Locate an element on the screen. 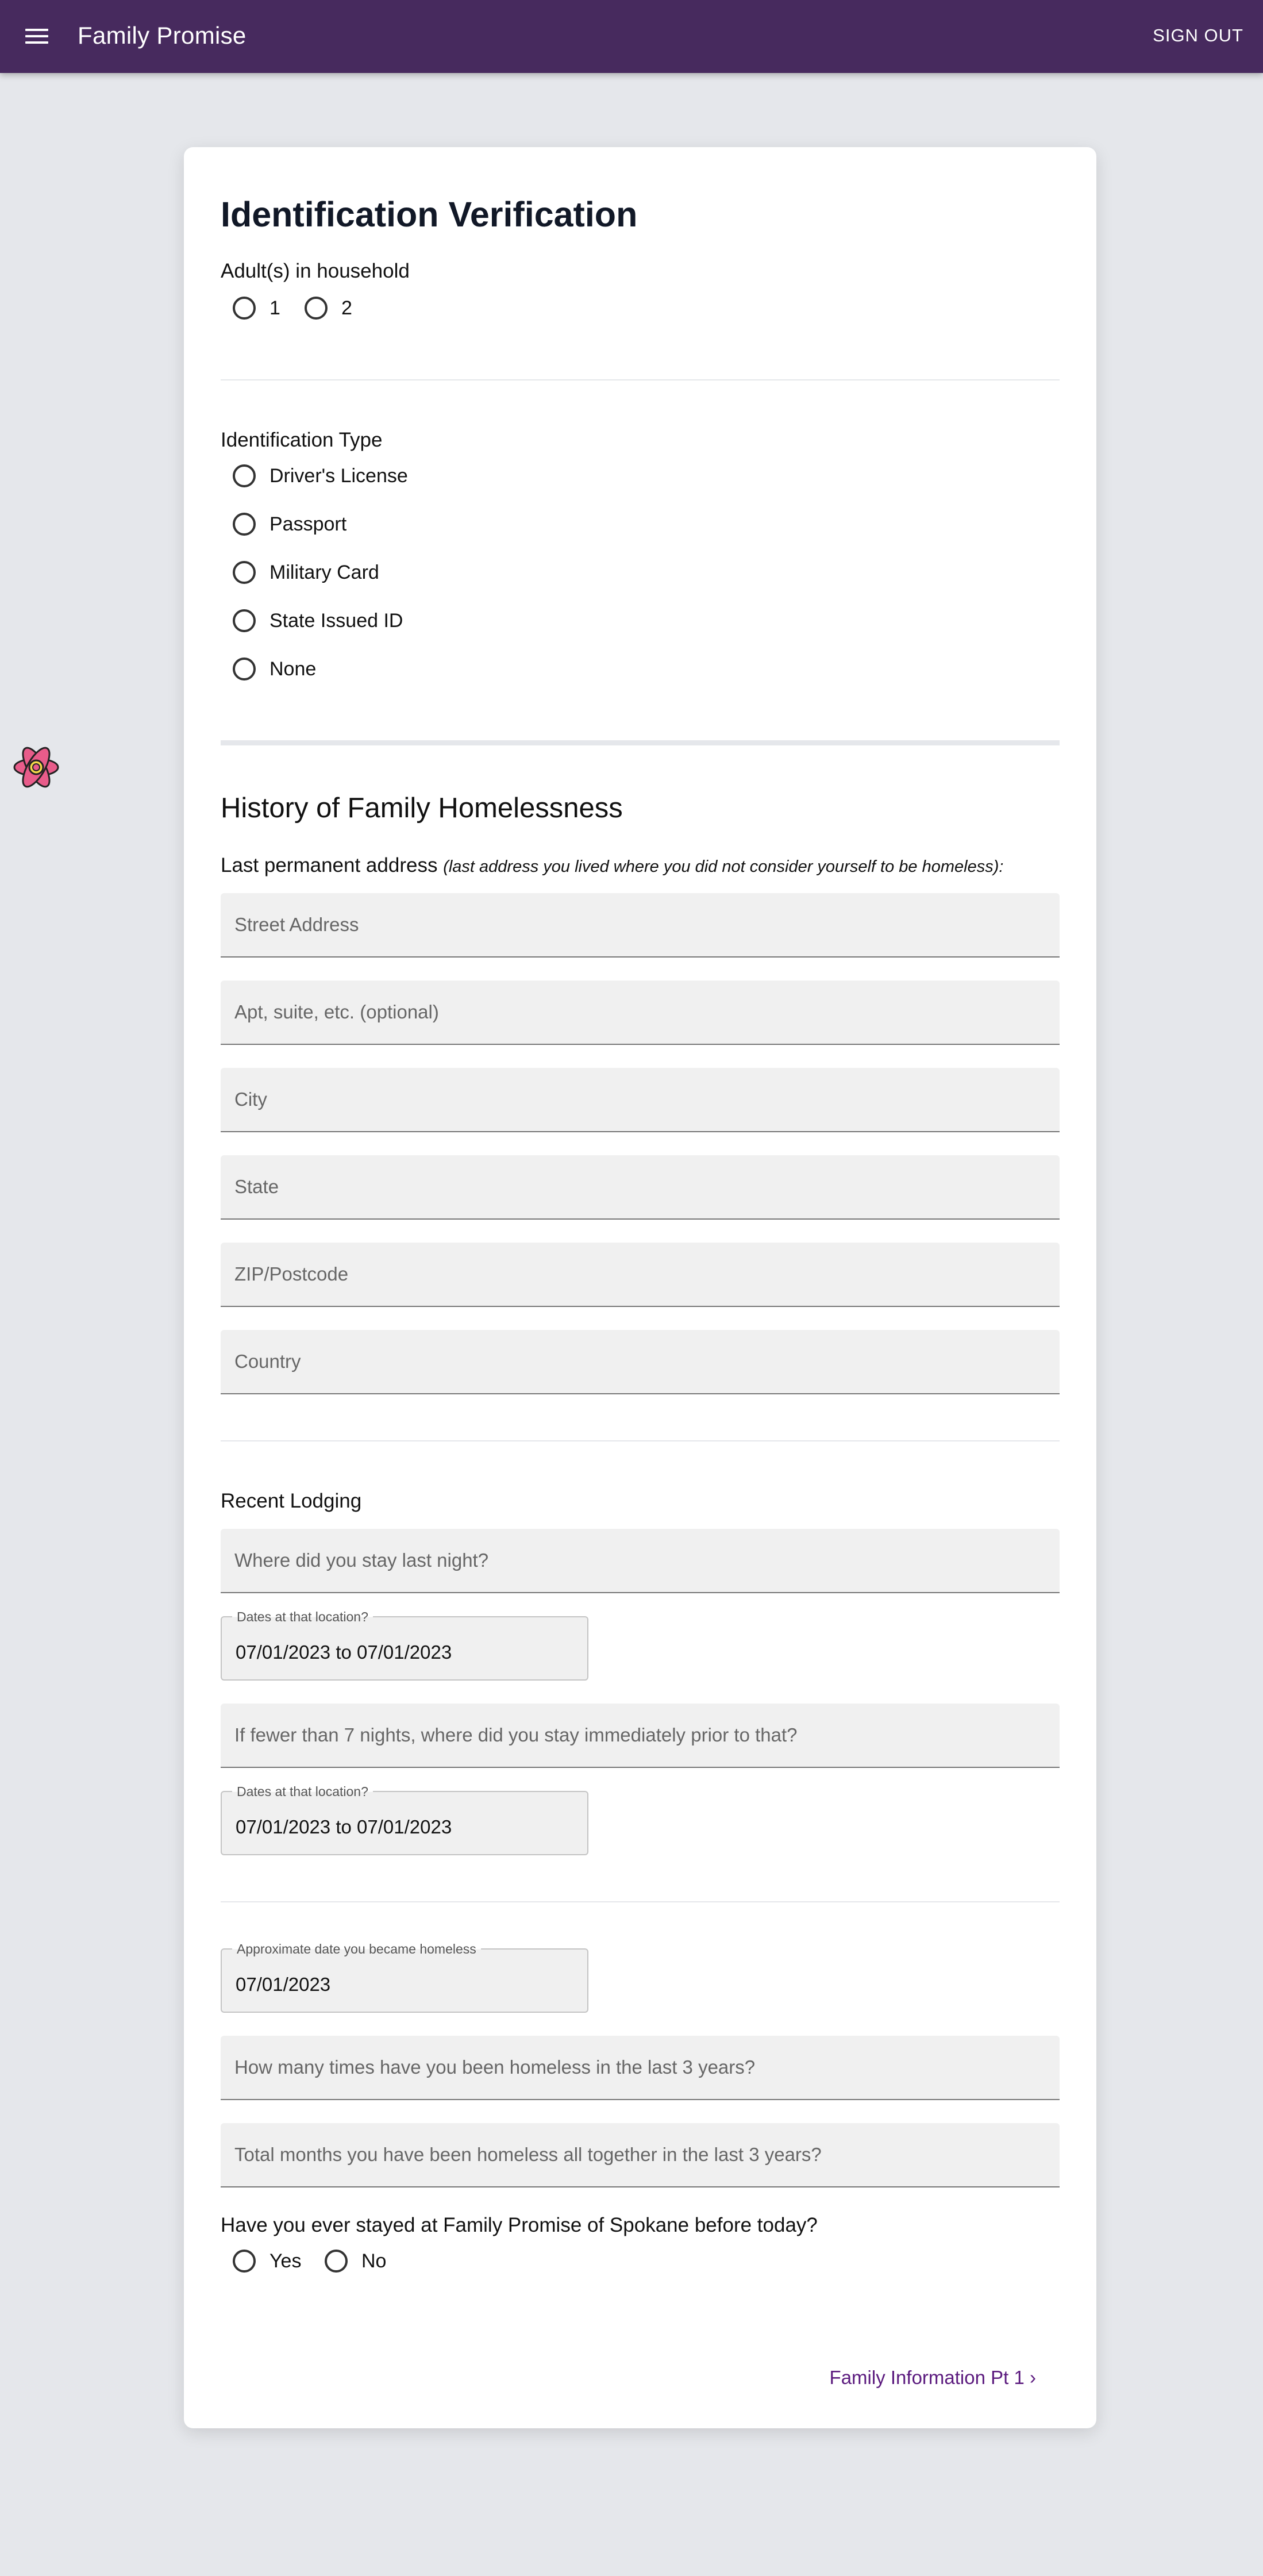 Image resolution: width=1263 pixels, height=2576 pixels. id-option-state-id: State Issued ID is located at coordinates (318, 620).